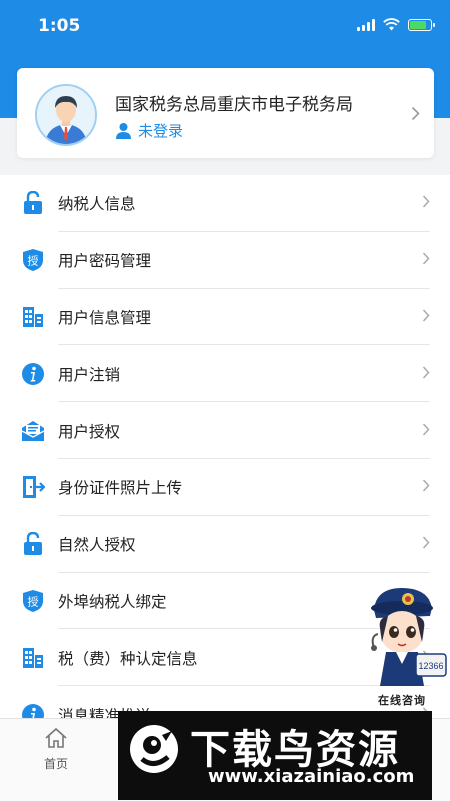 Image resolution: width=450 pixels, height=801 pixels. What do you see at coordinates (391, 24) in the screenshot?
I see `wifi-icon` at bounding box center [391, 24].